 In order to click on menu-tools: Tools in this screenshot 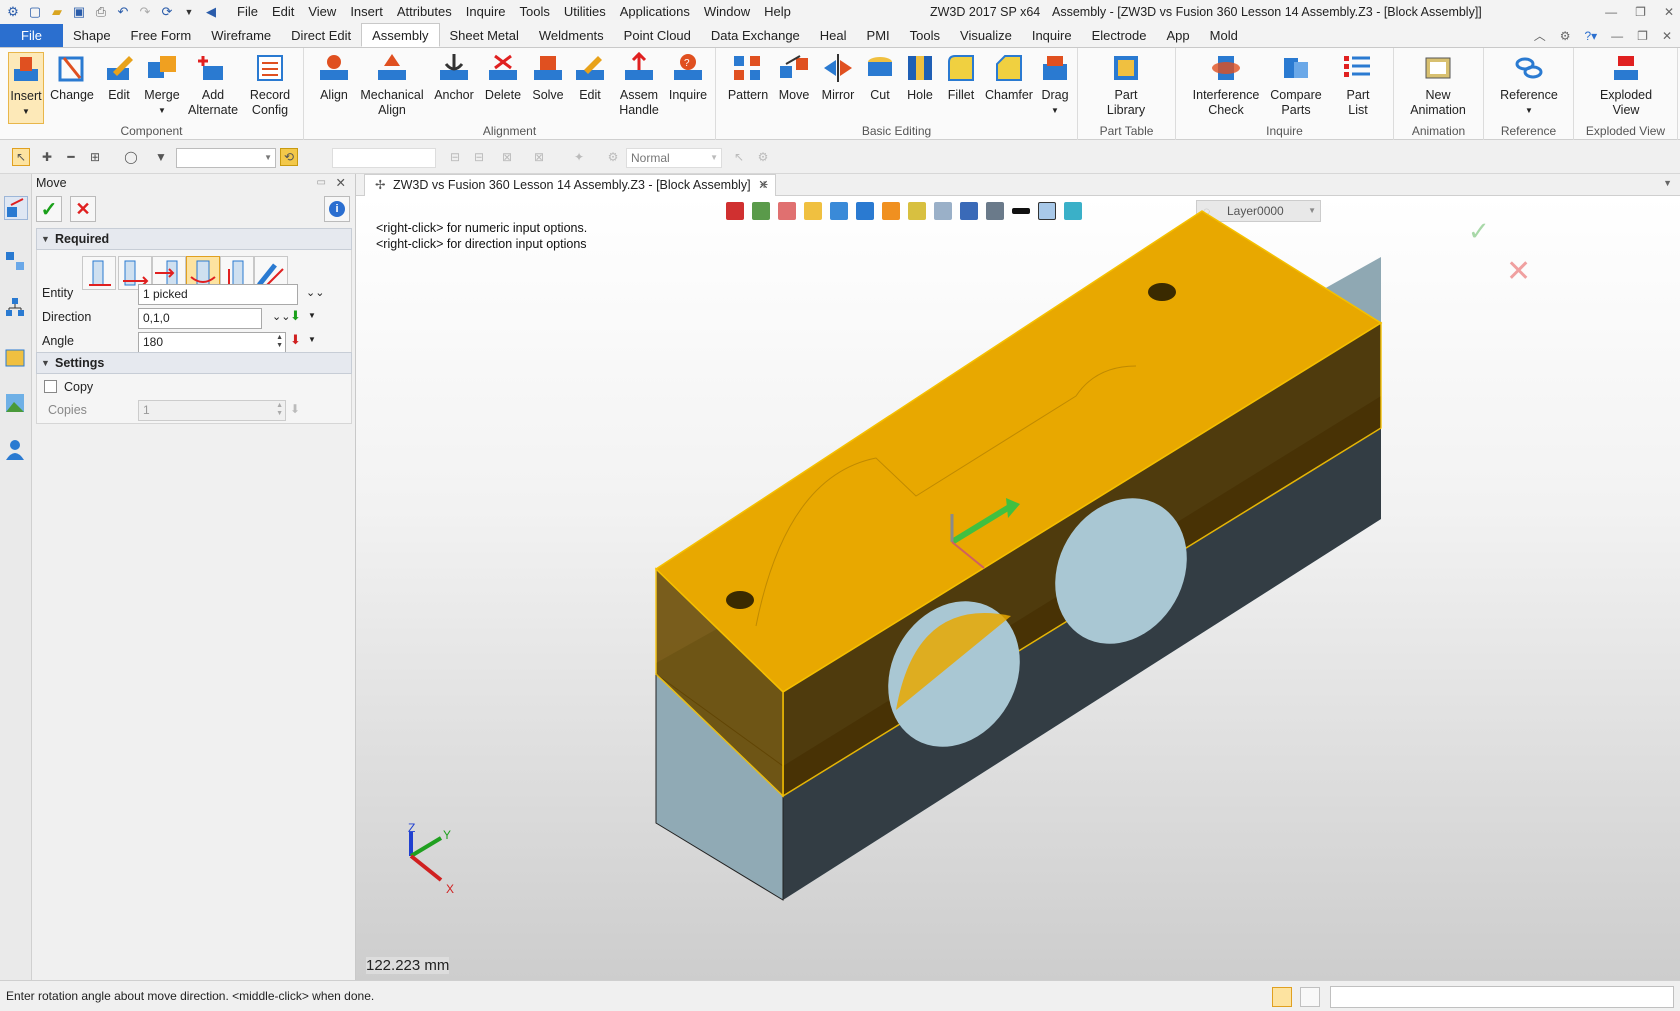, I will do `click(535, 12)`.